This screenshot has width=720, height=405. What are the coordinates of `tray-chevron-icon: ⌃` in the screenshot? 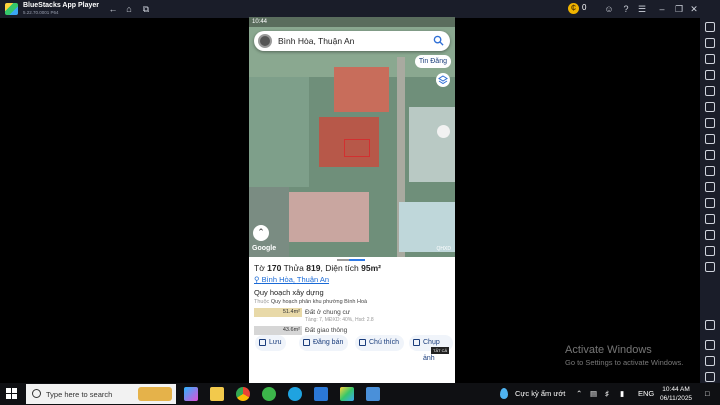 It's located at (579, 393).